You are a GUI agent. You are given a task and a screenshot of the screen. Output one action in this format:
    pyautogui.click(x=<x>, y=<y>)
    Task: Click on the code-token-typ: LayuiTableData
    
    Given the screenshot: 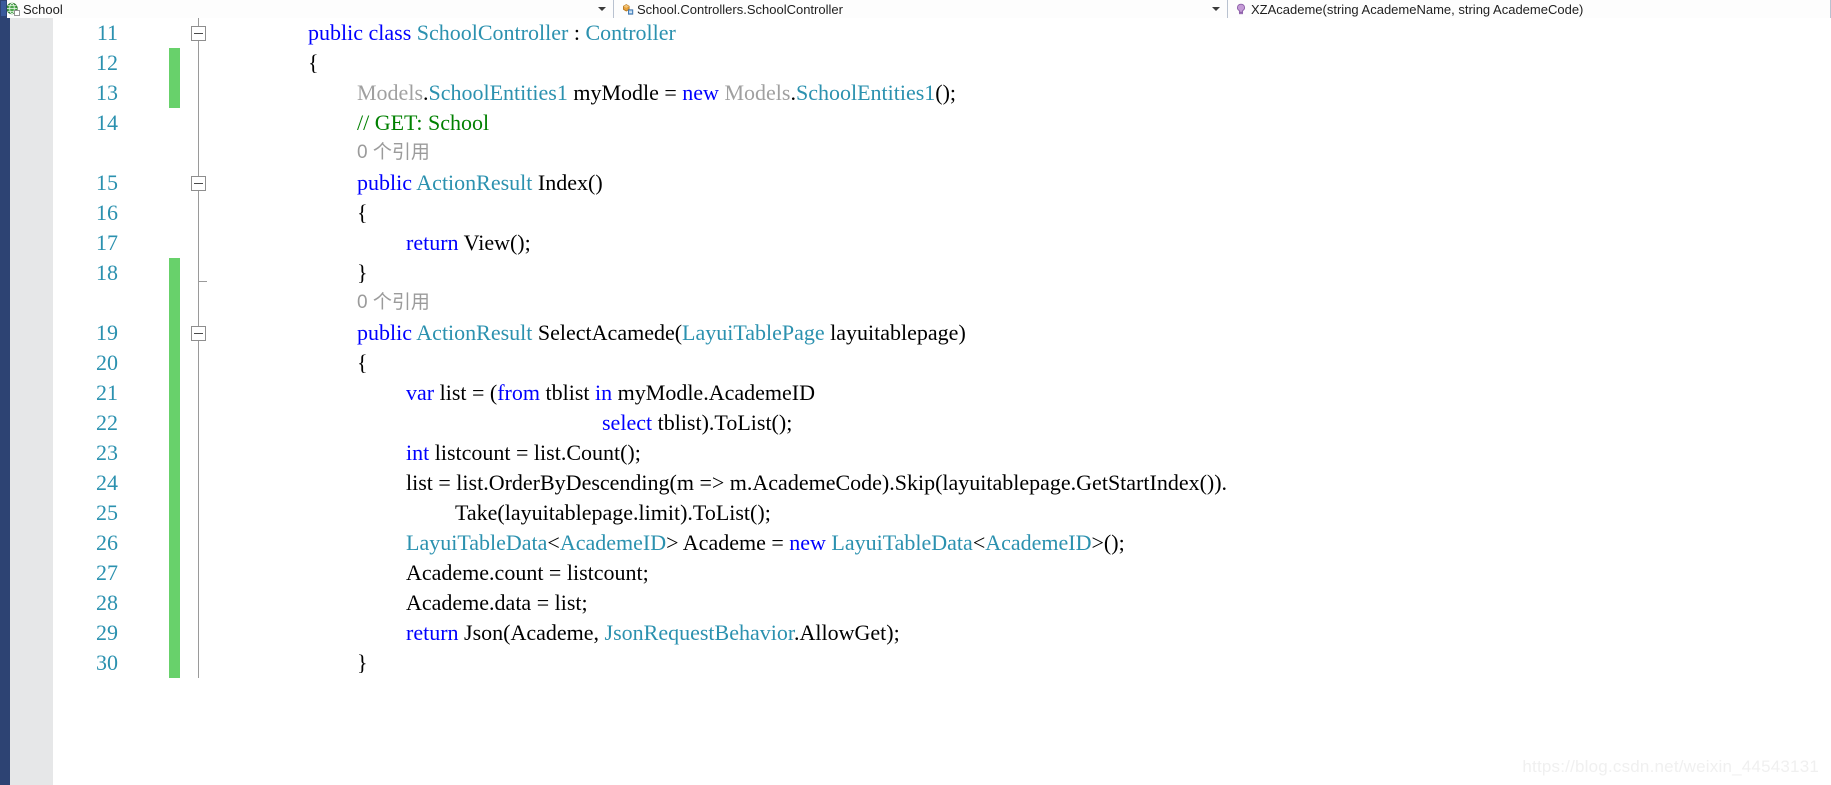 What is the action you would take?
    pyautogui.click(x=477, y=542)
    